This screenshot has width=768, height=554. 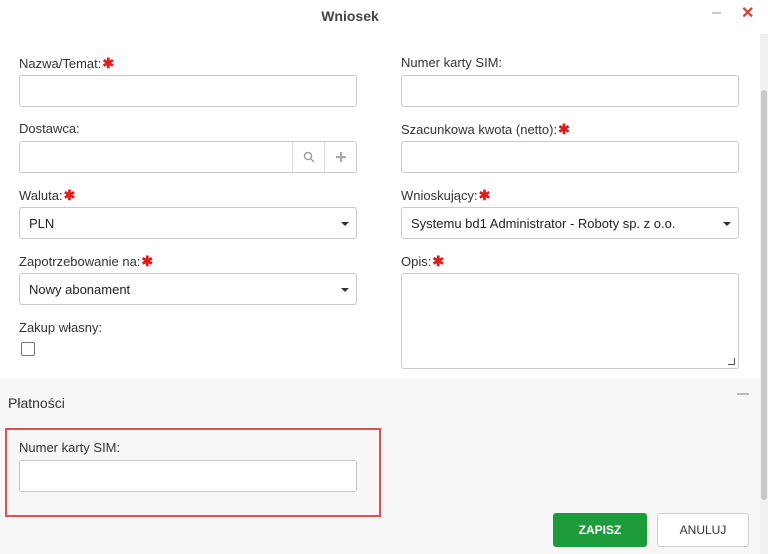 What do you see at coordinates (60, 63) in the screenshot?
I see `nazwa-label-text: Nazwa/Temat:` at bounding box center [60, 63].